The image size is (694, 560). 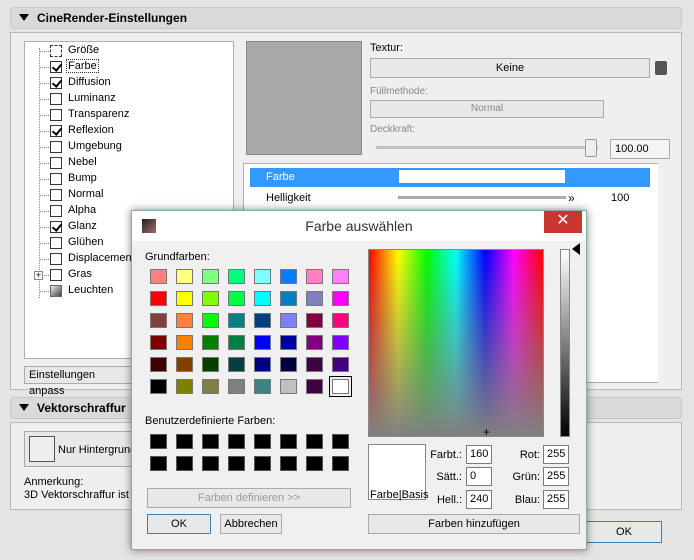 I want to click on opacity-slider-thumb, so click(x=591, y=148).